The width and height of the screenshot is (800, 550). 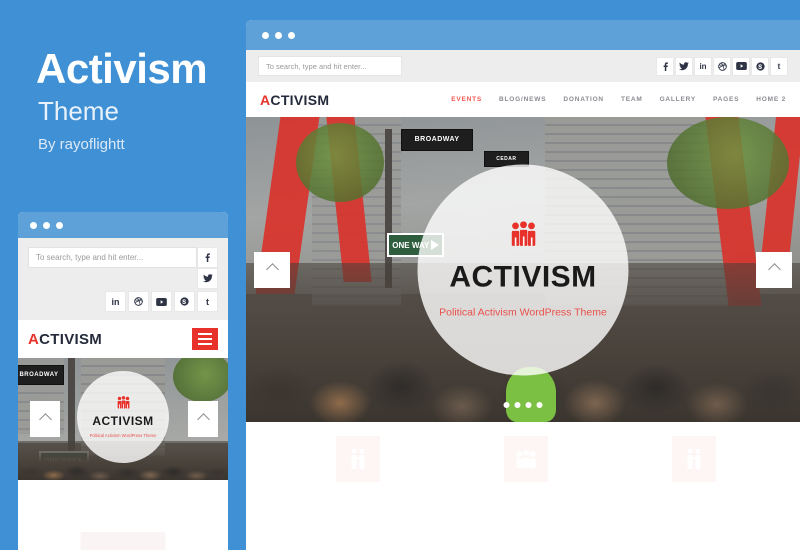 What do you see at coordinates (531, 394) in the screenshot?
I see `photo-green-hat` at bounding box center [531, 394].